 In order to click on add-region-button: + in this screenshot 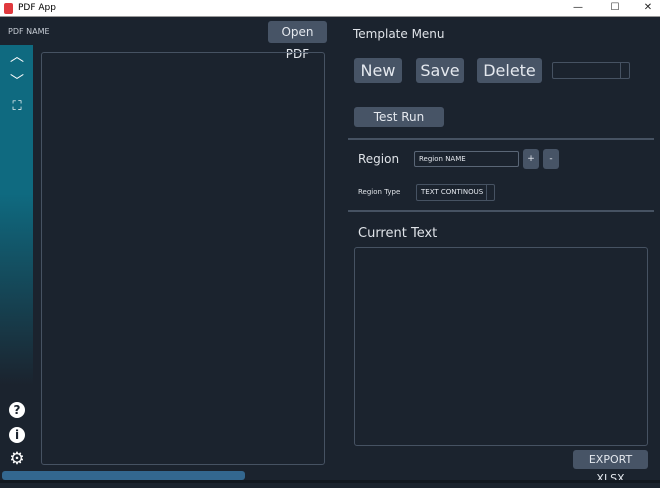, I will do `click(531, 159)`.